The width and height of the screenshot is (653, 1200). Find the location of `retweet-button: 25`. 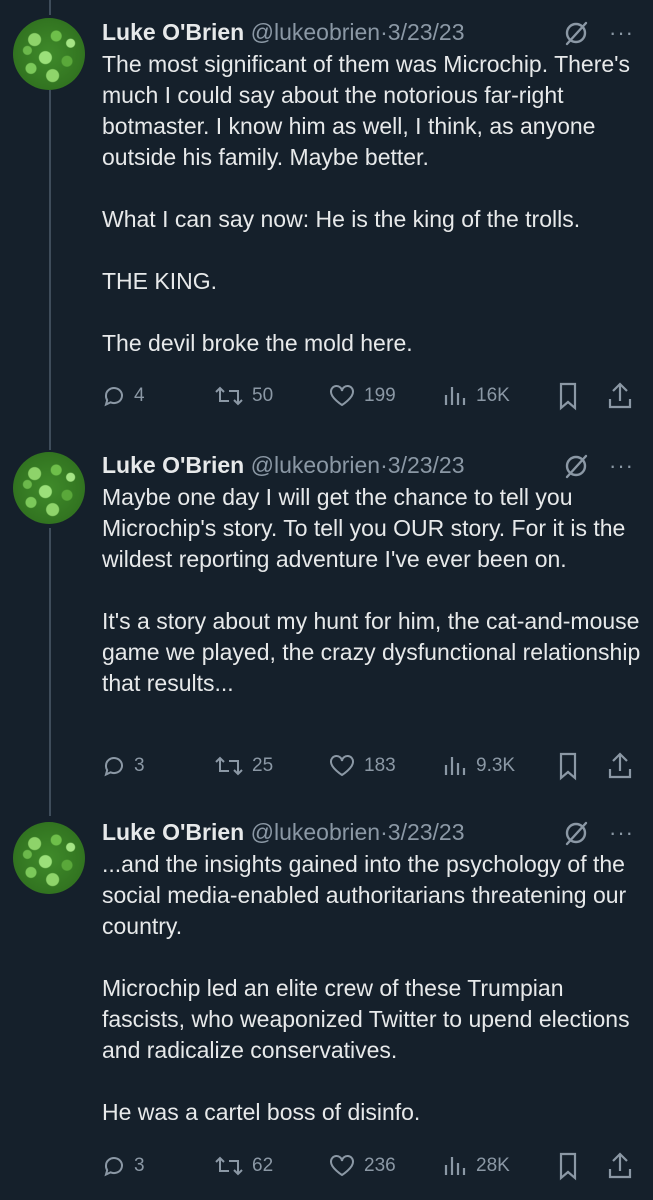

retweet-button: 25 is located at coordinates (243, 766).